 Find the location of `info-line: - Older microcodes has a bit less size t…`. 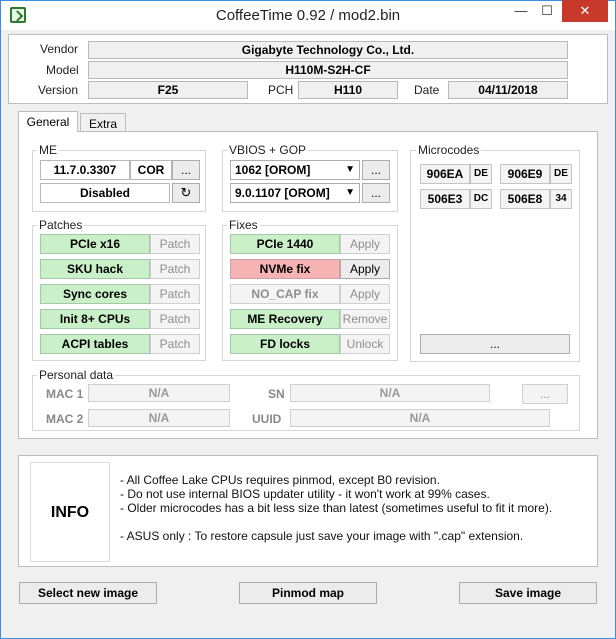

info-line: - Older microcodes has a bit less size t… is located at coordinates (336, 508).